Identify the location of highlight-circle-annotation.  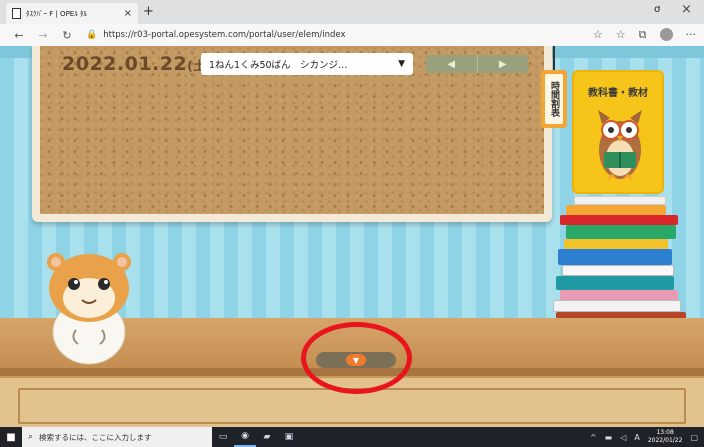
(356, 358).